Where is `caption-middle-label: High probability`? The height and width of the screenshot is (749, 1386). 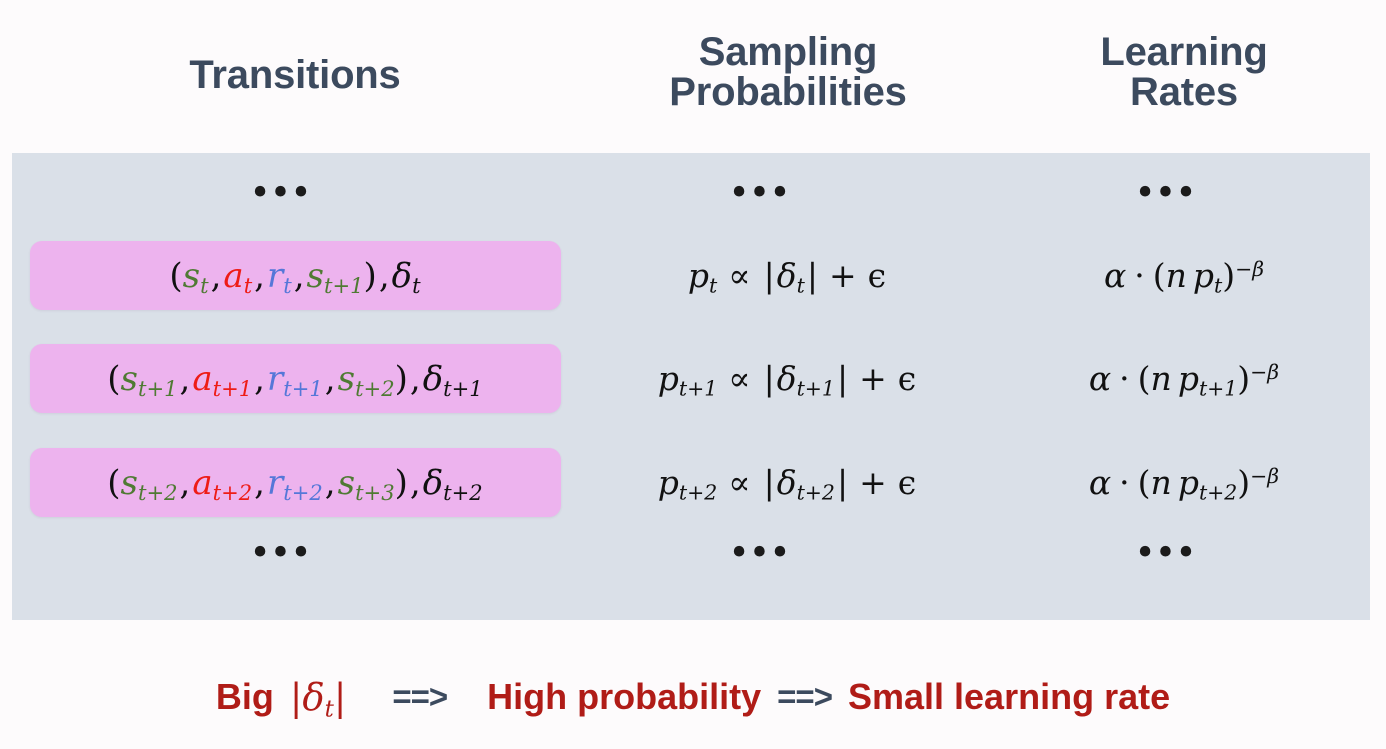 caption-middle-label: High probability is located at coordinates (624, 696).